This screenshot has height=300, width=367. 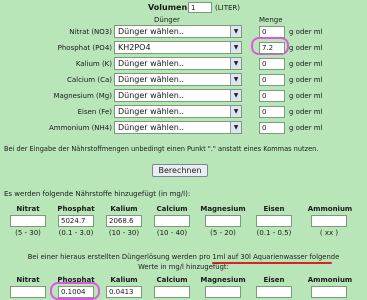 I want to click on row-label: Phosphat (PO4), so click(x=84, y=48).